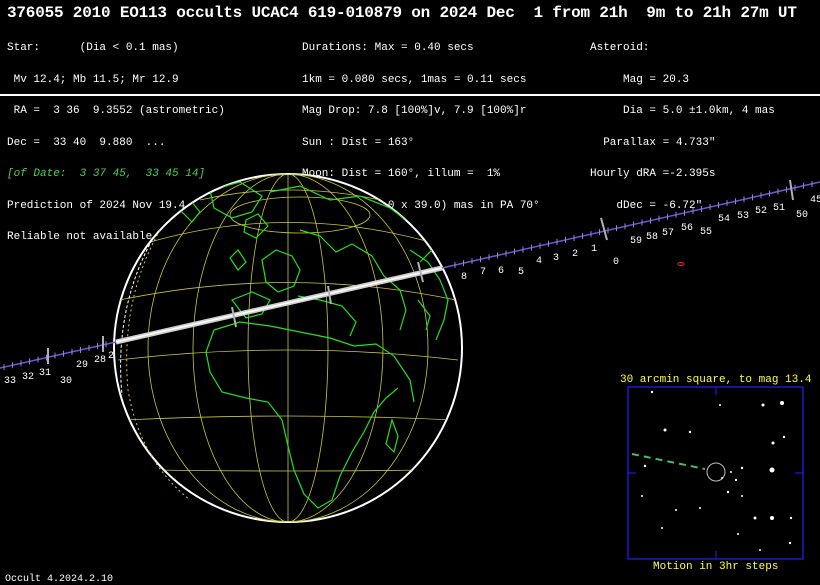  I want to click on inset-tick-marks, so click(715, 473).